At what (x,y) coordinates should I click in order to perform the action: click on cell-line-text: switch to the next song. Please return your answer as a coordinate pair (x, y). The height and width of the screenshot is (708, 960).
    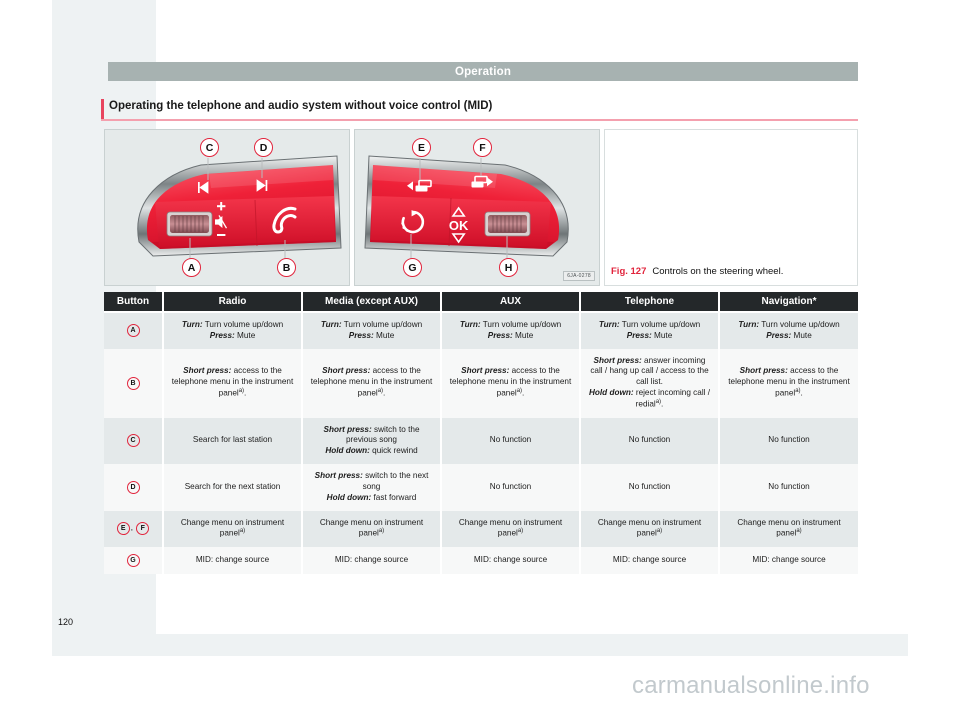
    Looking at the image, I should click on (395, 481).